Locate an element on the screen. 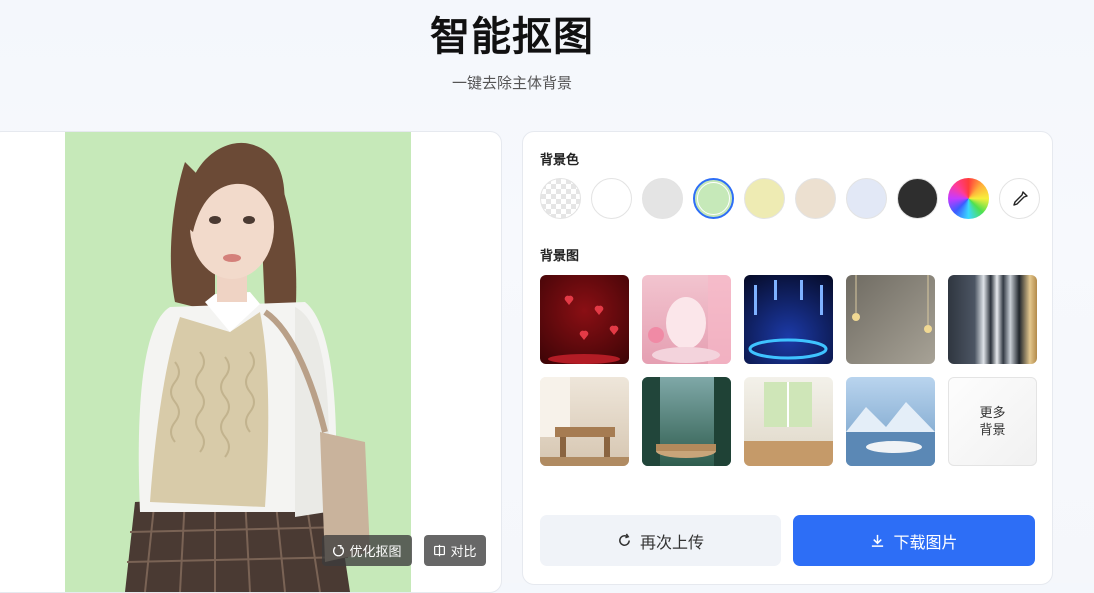 This screenshot has height=593, width=1094. bg-thumb-gray-wall is located at coordinates (890, 319).